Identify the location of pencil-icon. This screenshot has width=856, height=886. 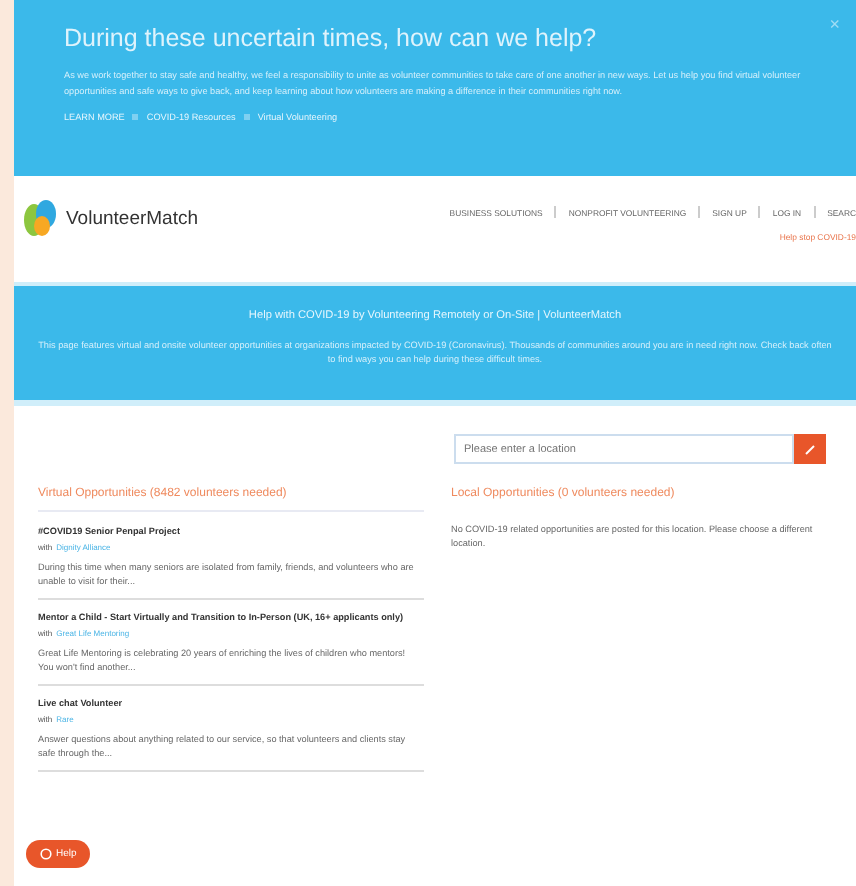
(810, 449).